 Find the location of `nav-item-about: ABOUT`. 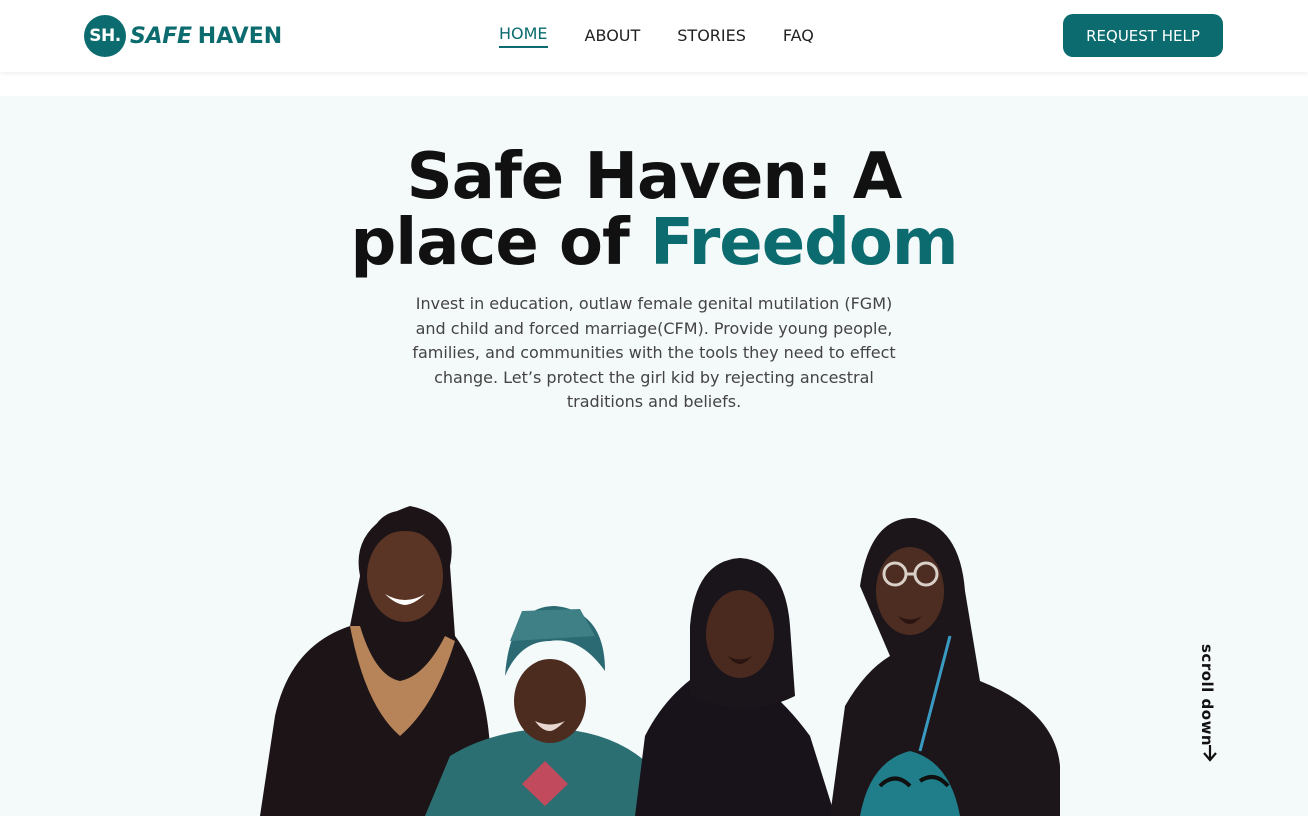

nav-item-about: ABOUT is located at coordinates (613, 36).